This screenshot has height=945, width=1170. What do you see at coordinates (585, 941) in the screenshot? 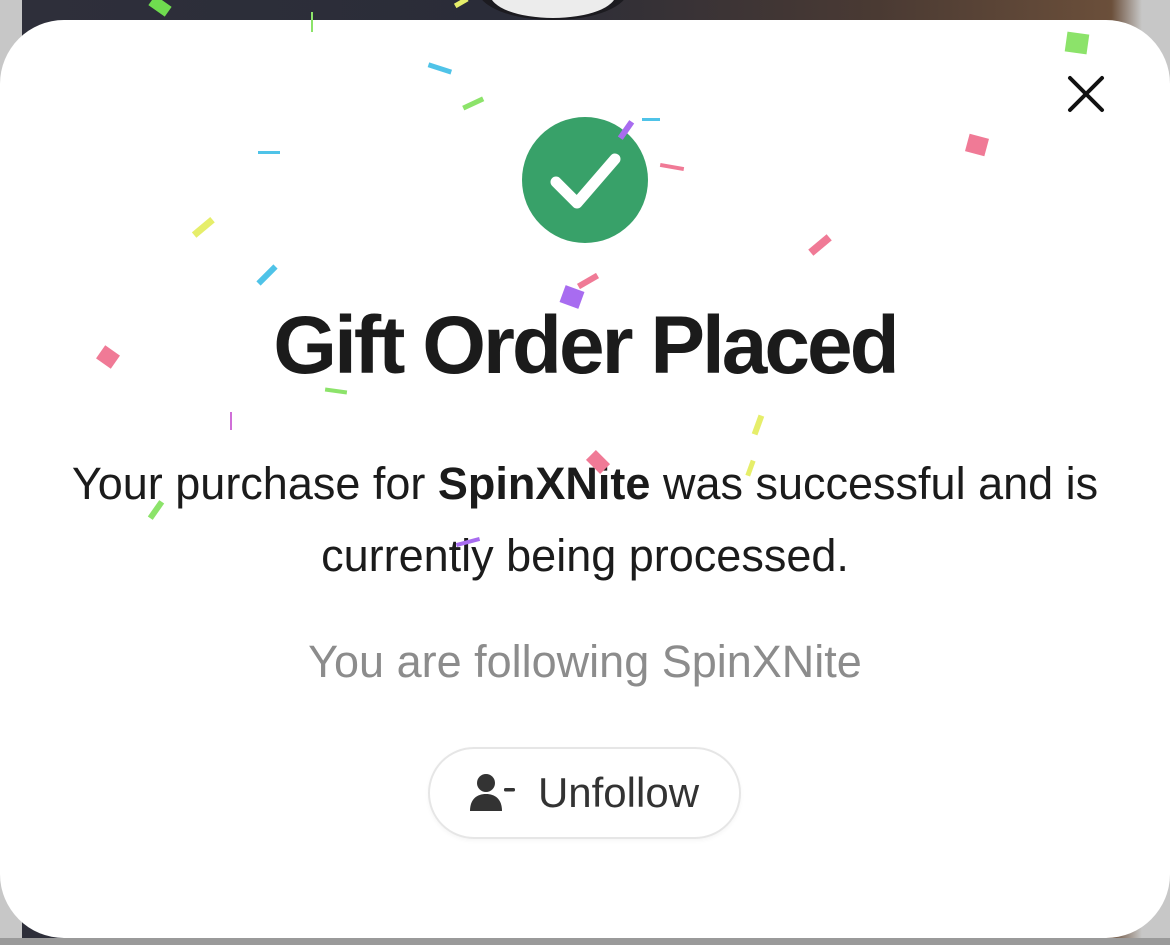
I see `modal-bottom-edge` at bounding box center [585, 941].